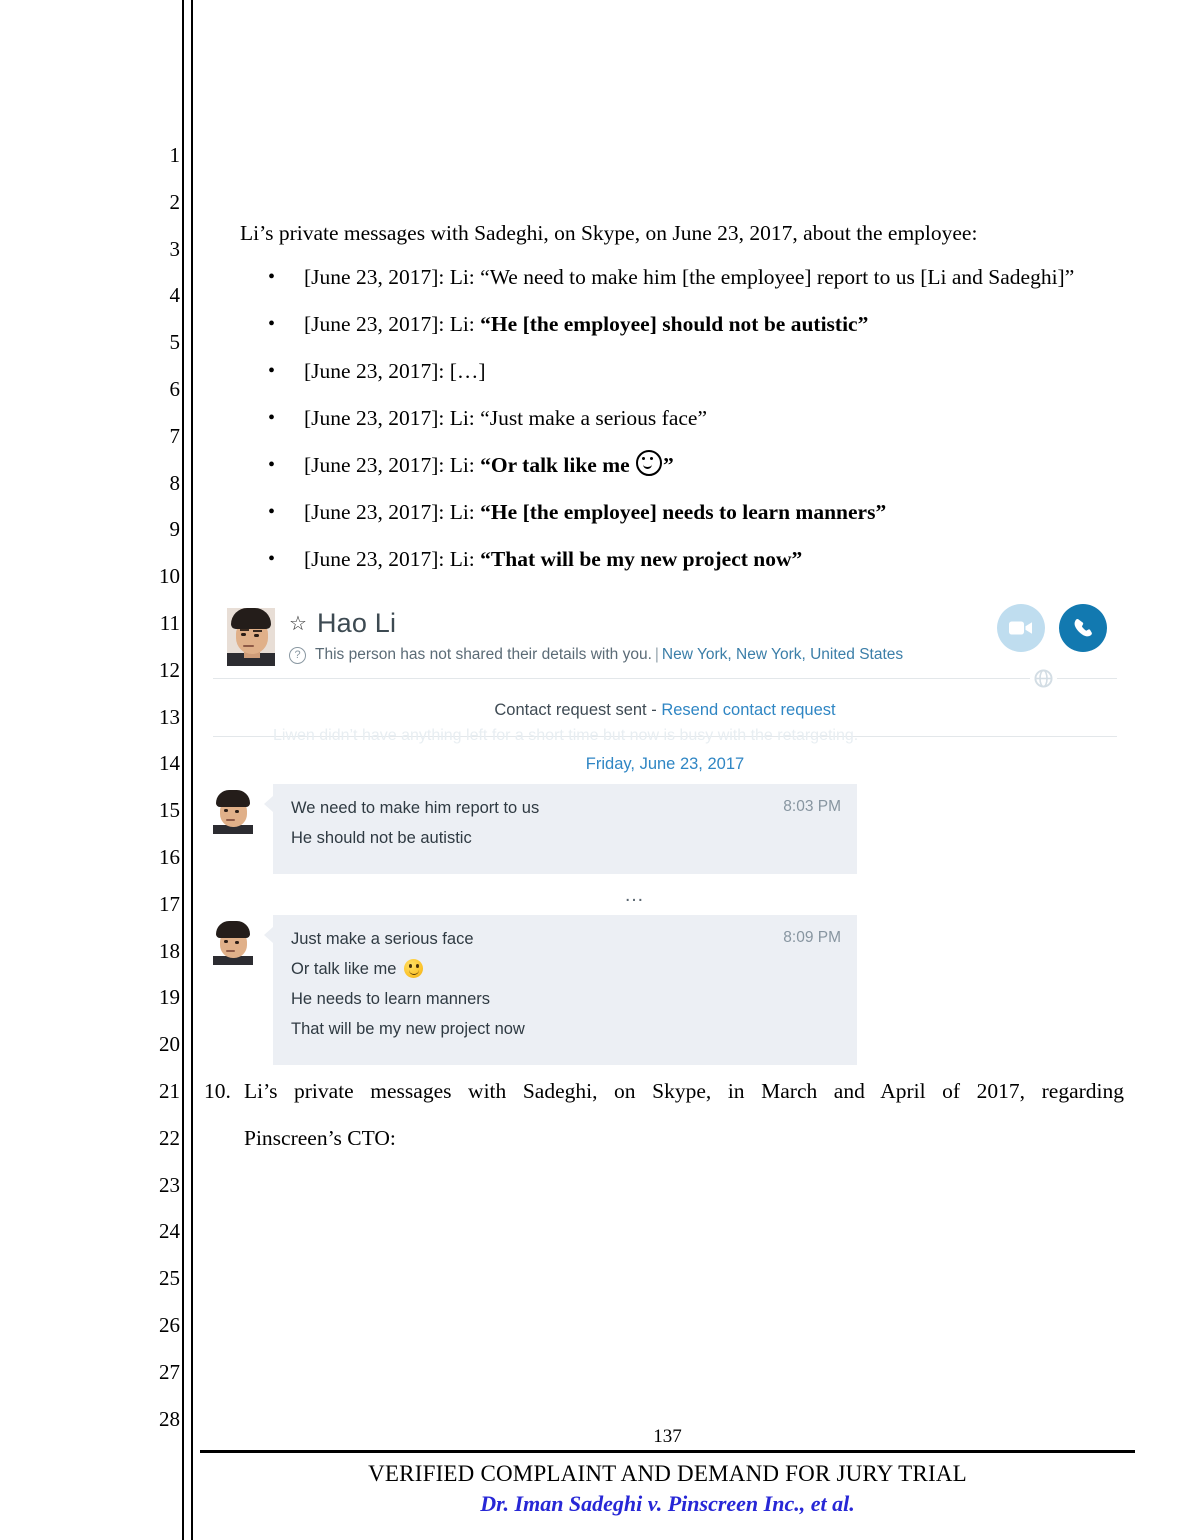  What do you see at coordinates (175, 295) in the screenshot?
I see `line-number: 4` at bounding box center [175, 295].